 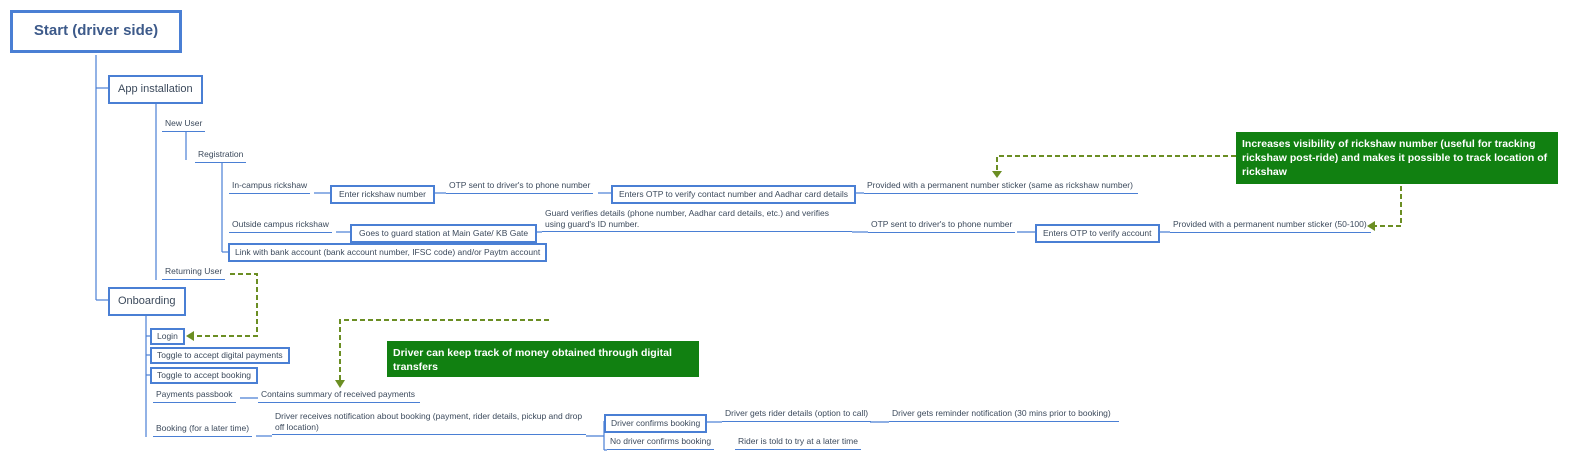 I want to click on node-payments-passbook: Payments passbook, so click(x=194, y=396).